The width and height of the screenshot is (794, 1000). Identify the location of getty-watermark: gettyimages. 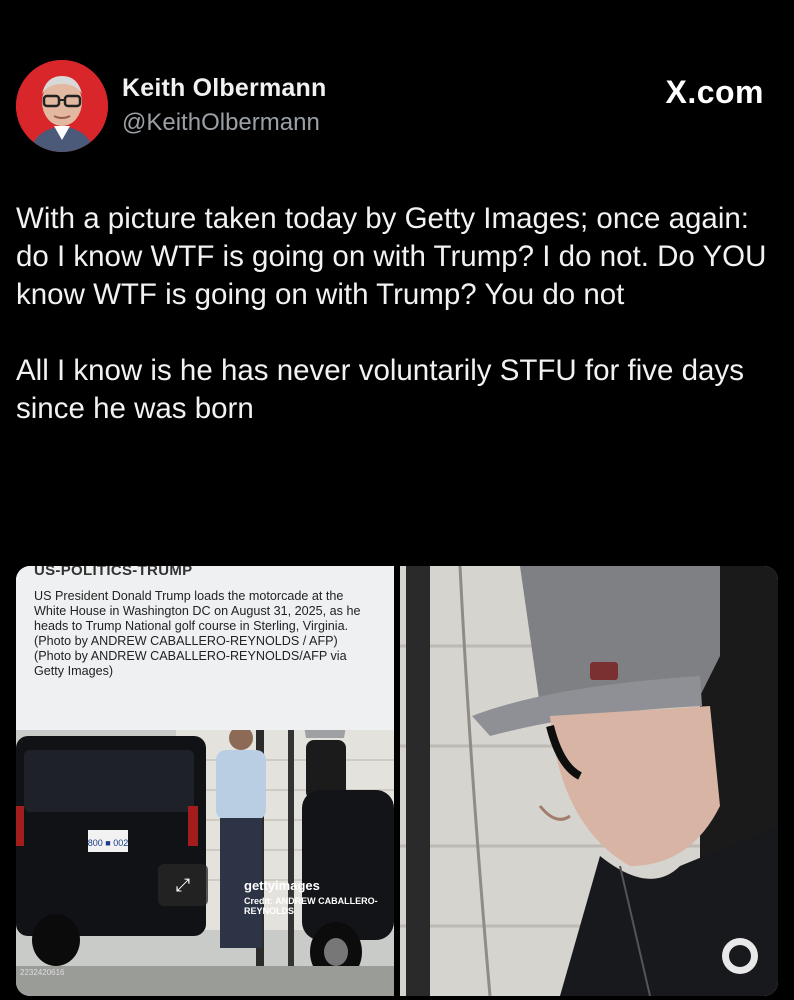
(282, 885).